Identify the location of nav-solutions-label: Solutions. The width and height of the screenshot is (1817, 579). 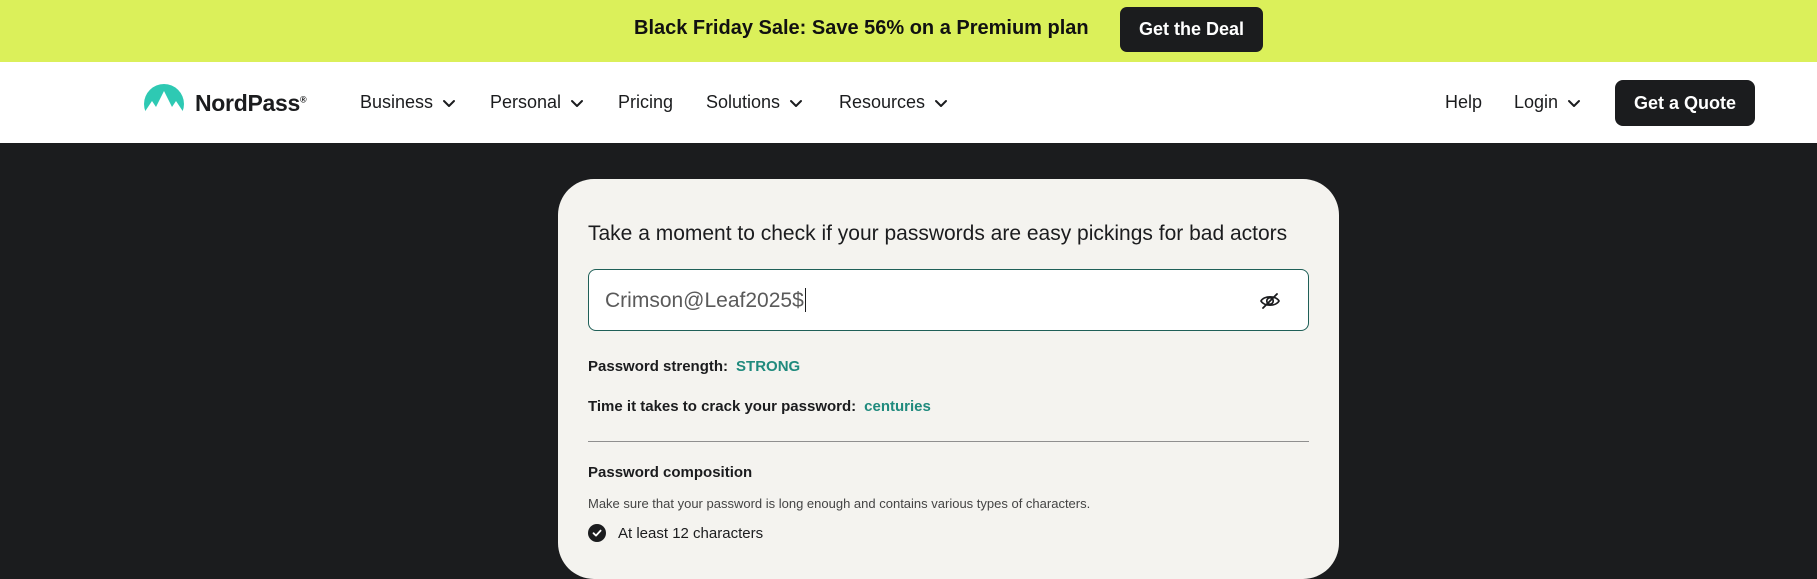
(743, 102).